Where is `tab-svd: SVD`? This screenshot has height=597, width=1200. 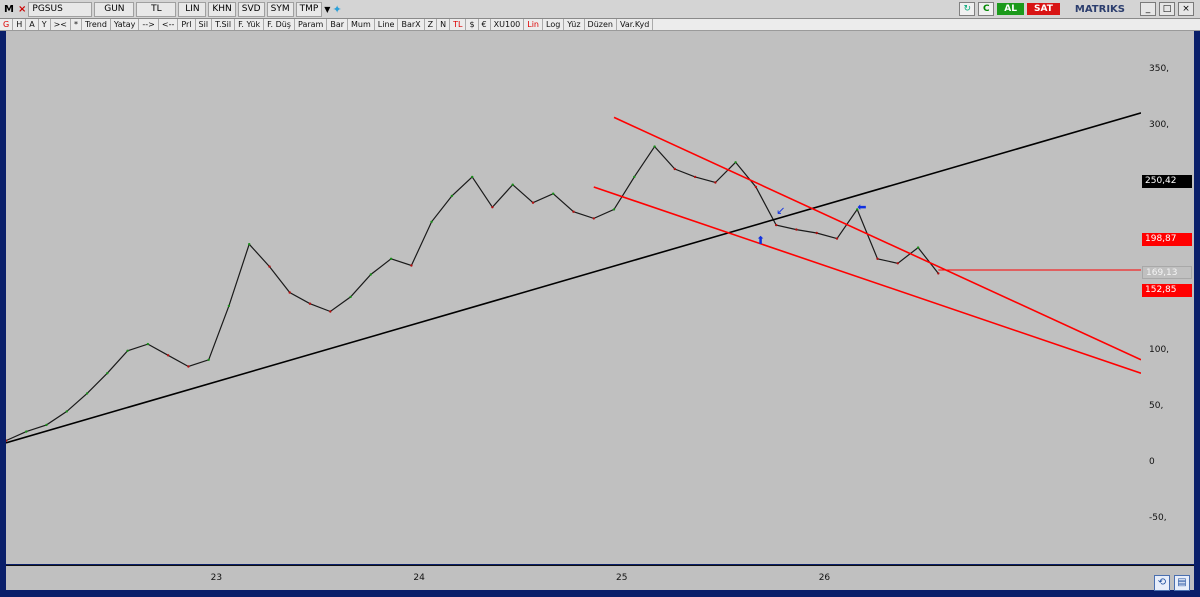
tab-svd: SVD is located at coordinates (251, 9).